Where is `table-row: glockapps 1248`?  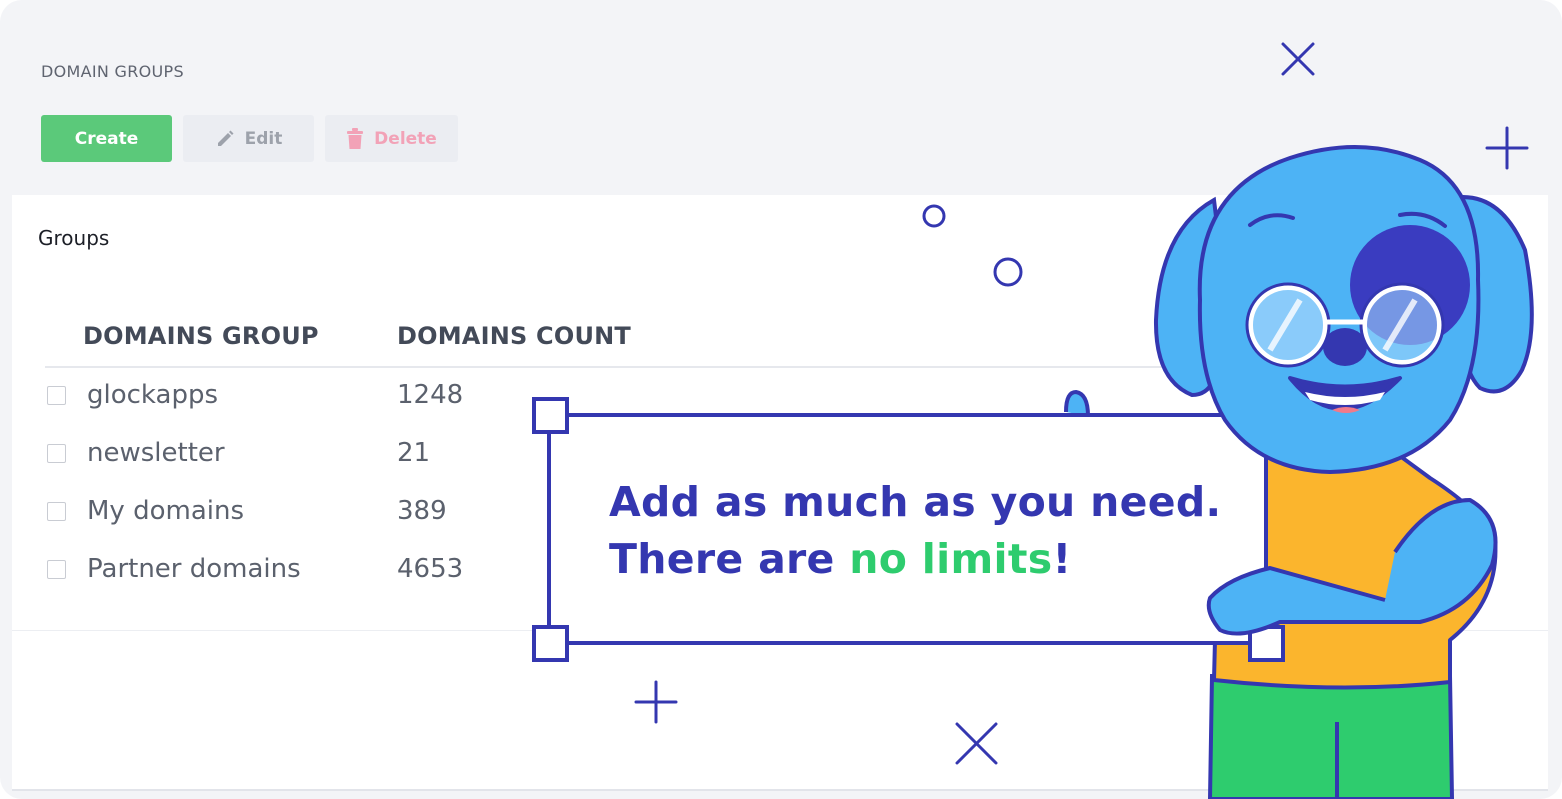 table-row: glockapps 1248 is located at coordinates (345, 396).